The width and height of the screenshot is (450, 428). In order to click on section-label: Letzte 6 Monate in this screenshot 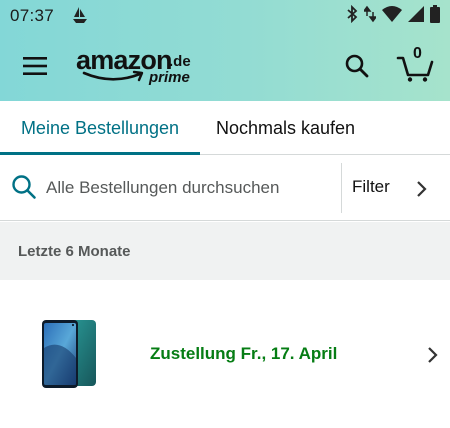, I will do `click(74, 251)`.